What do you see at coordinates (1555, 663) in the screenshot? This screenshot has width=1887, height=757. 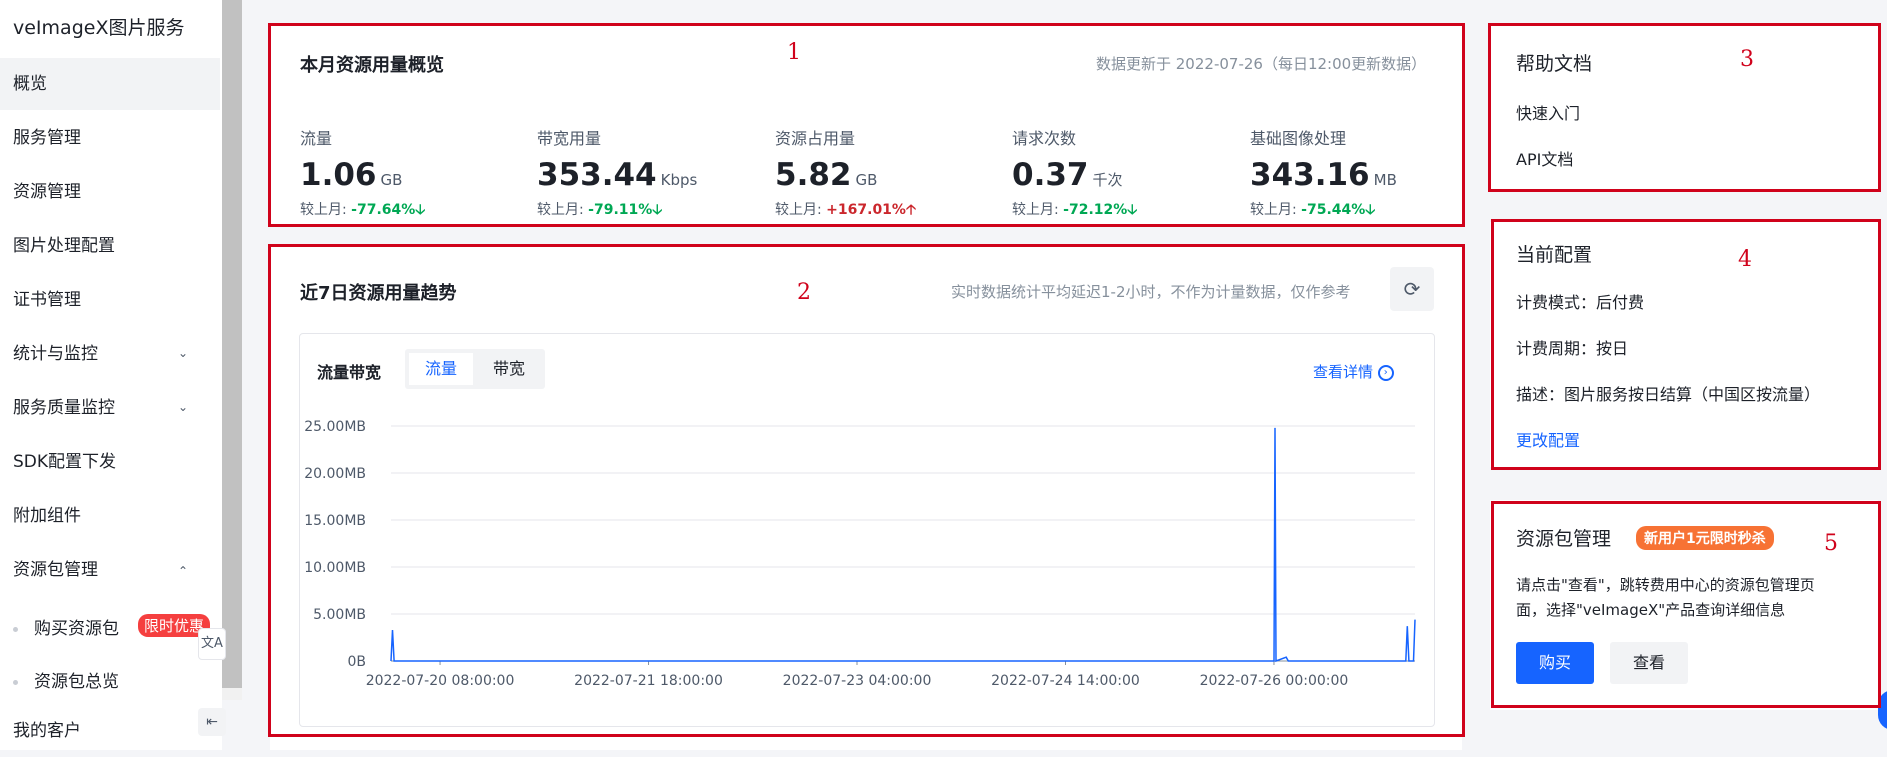 I see `buy-button: 购买` at bounding box center [1555, 663].